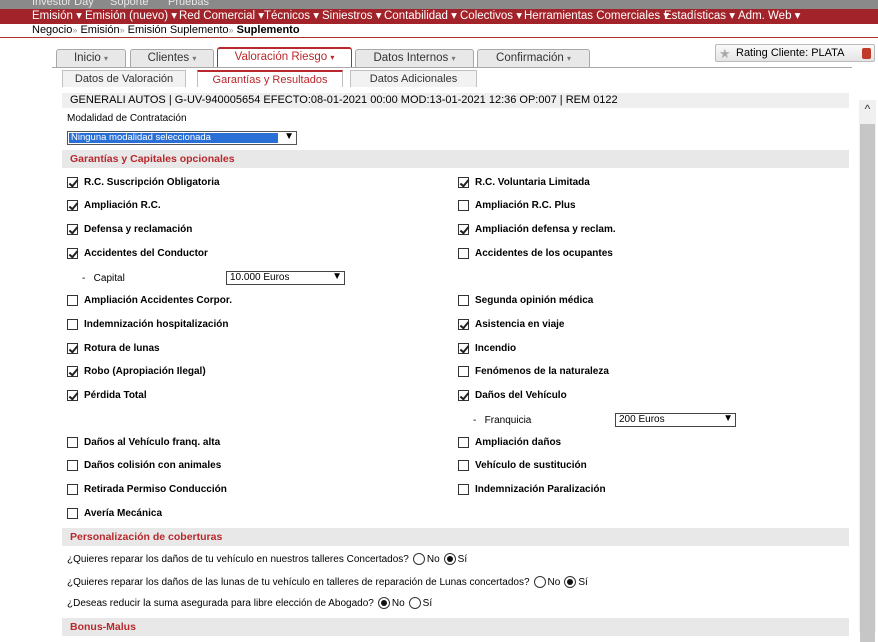 Image resolution: width=878 pixels, height=642 pixels. I want to click on checkbox-vehiculo-de-sustitucion: Vehículo de sustitución, so click(522, 465).